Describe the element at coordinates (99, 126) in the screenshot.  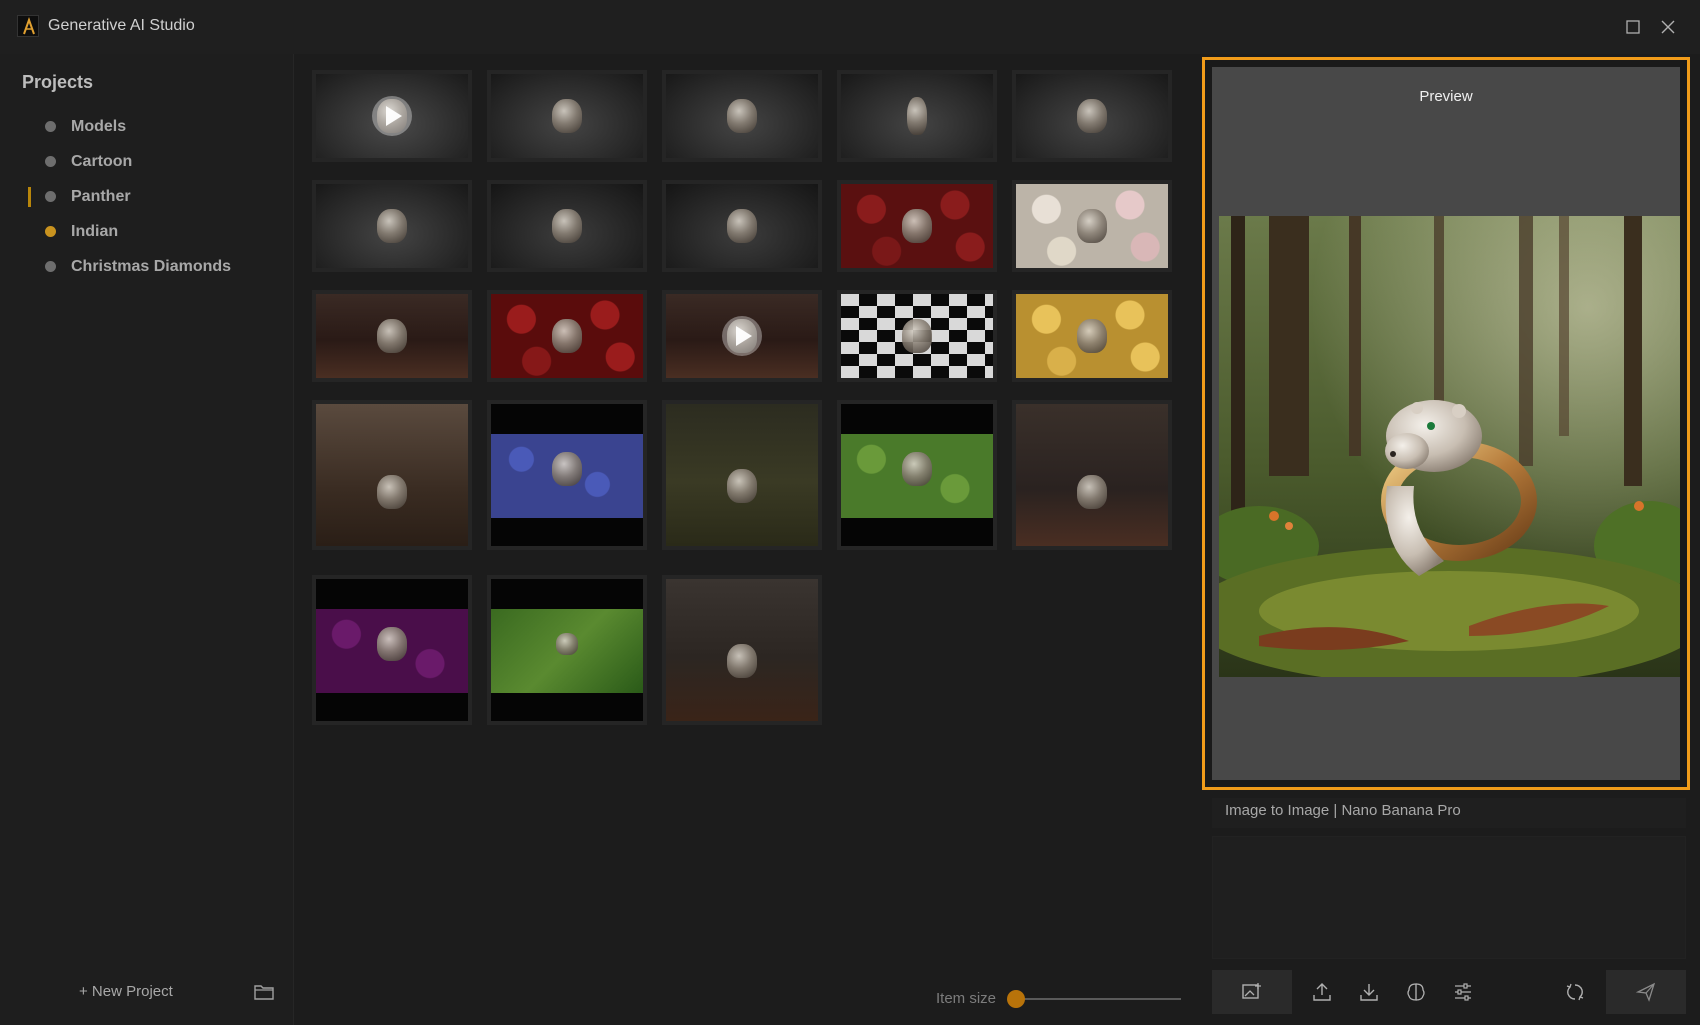
I see `project-label: Models` at that location.